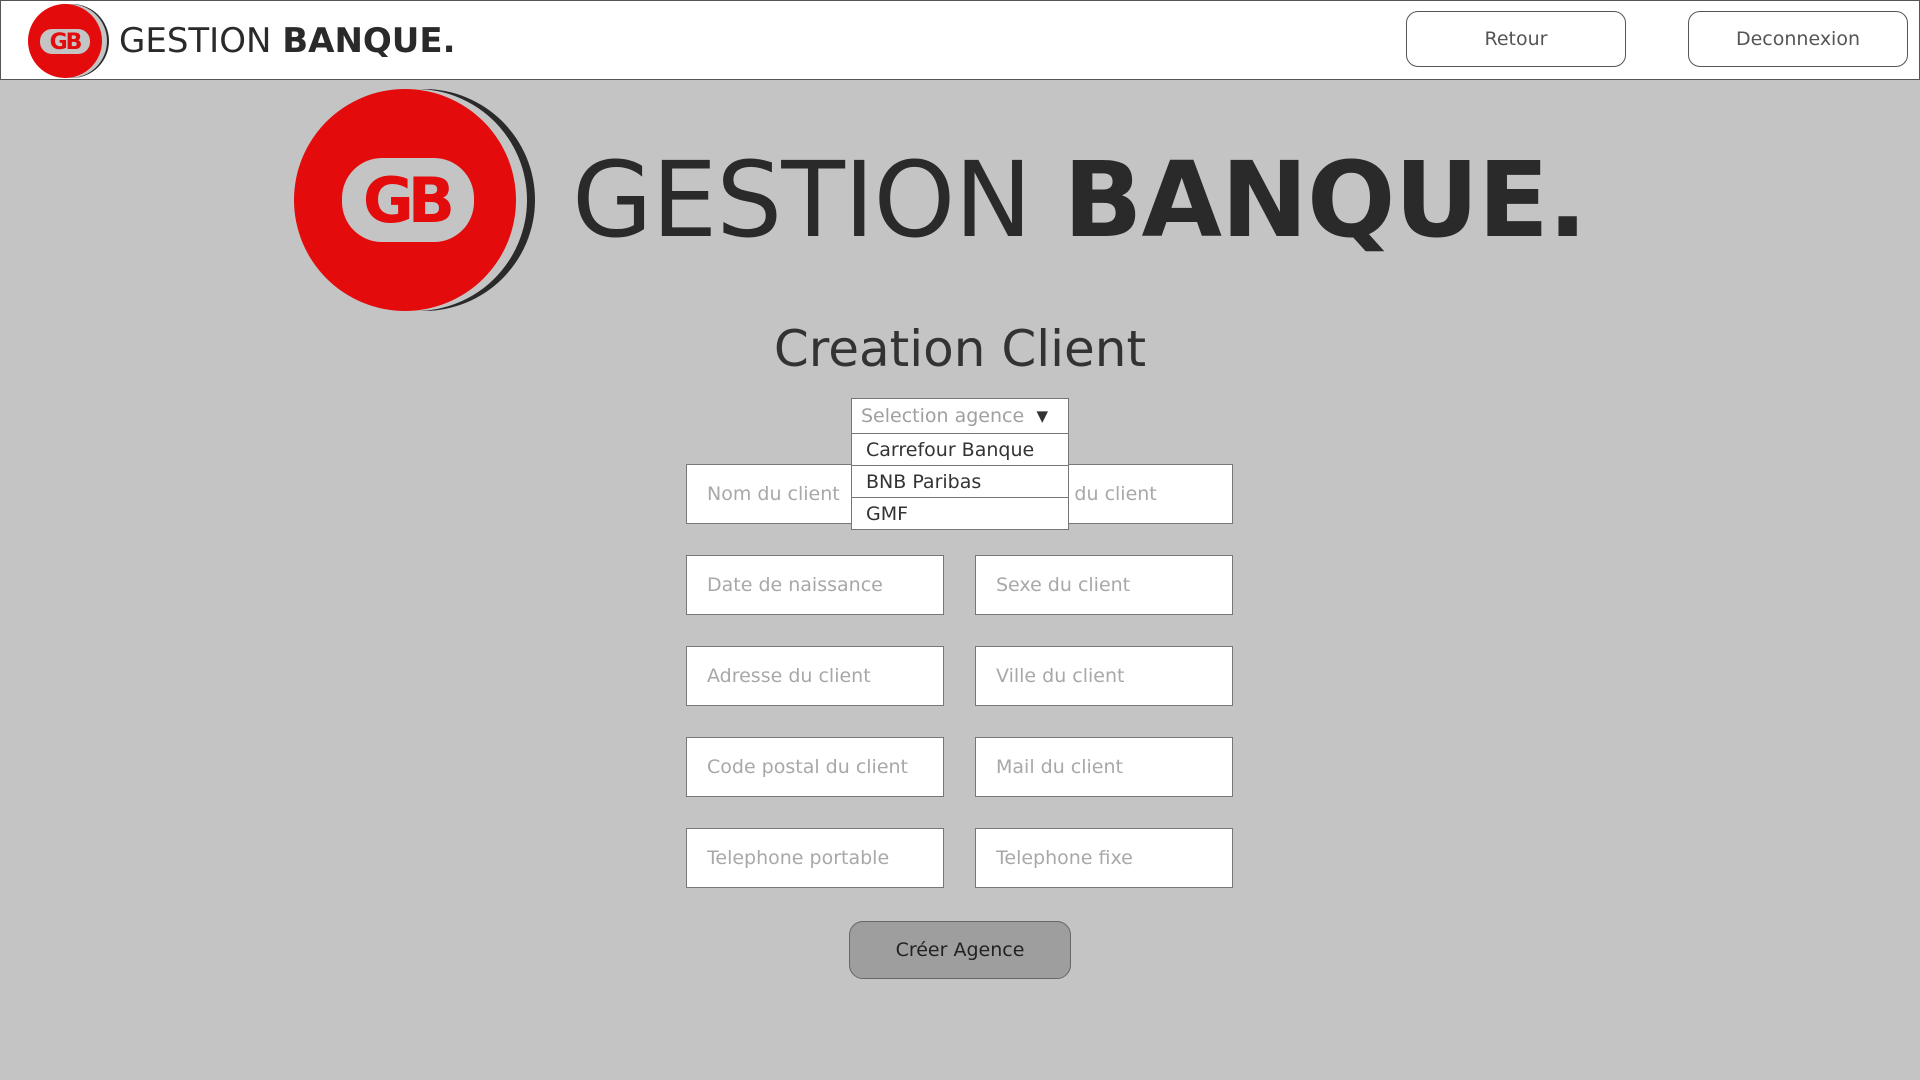 Image resolution: width=1920 pixels, height=1080 pixels. What do you see at coordinates (1104, 767) in the screenshot?
I see `client-email-input` at bounding box center [1104, 767].